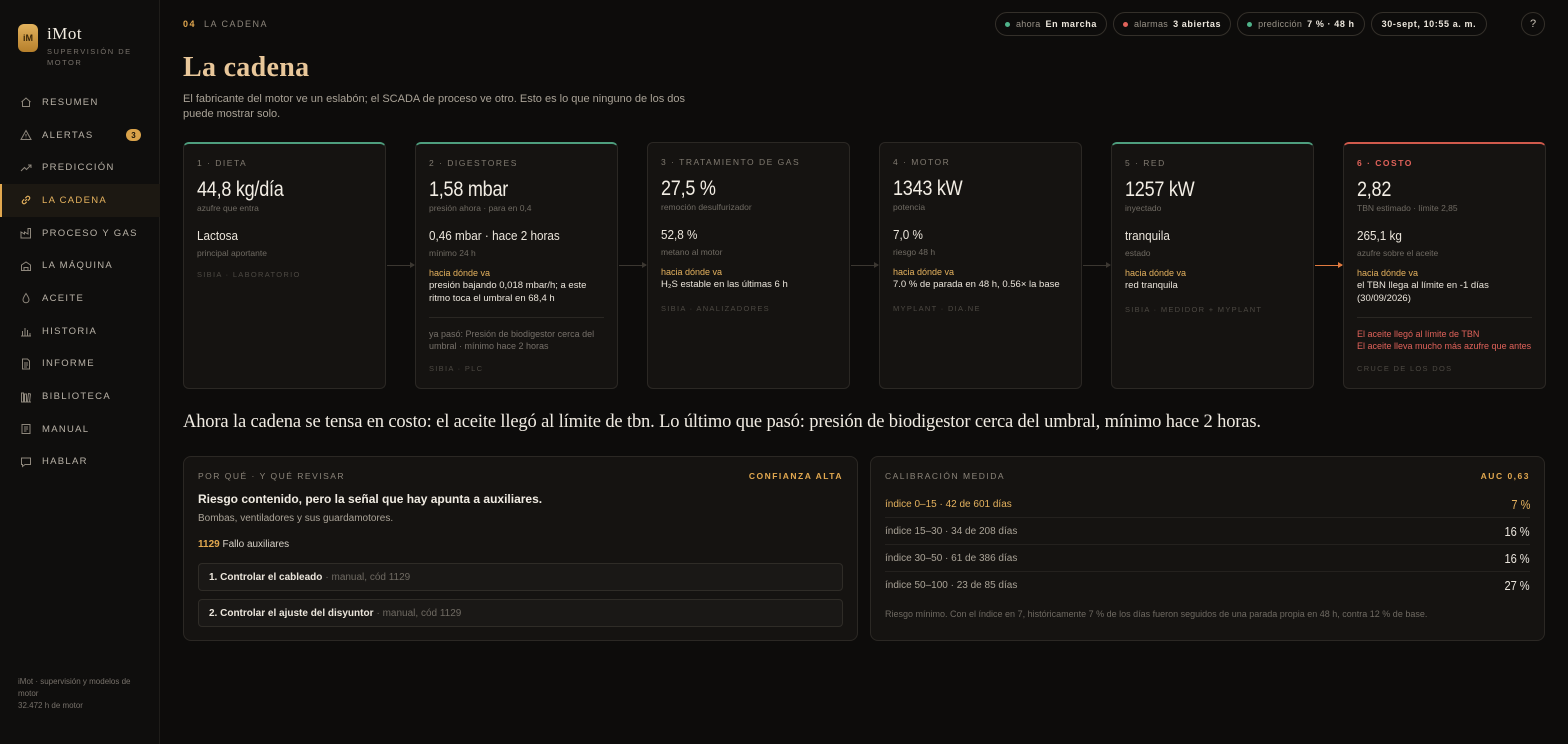 The height and width of the screenshot is (744, 1568). Describe the element at coordinates (1197, 24) in the screenshot. I see `status-alarms-value: 3 abiertas` at that location.